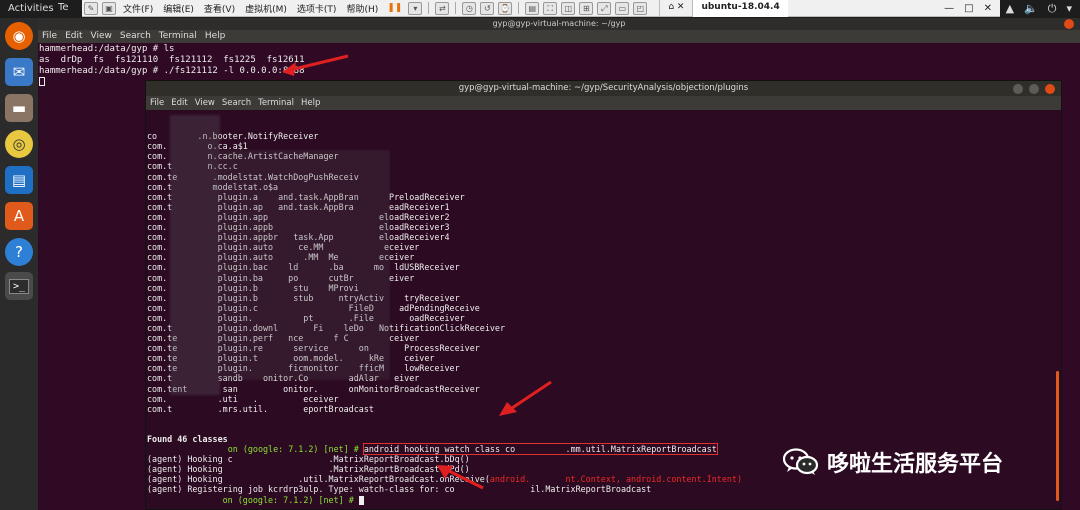 The image size is (1080, 510). Describe the element at coordinates (415, 8) in the screenshot. I see `dropdown-icon: ▾` at that location.